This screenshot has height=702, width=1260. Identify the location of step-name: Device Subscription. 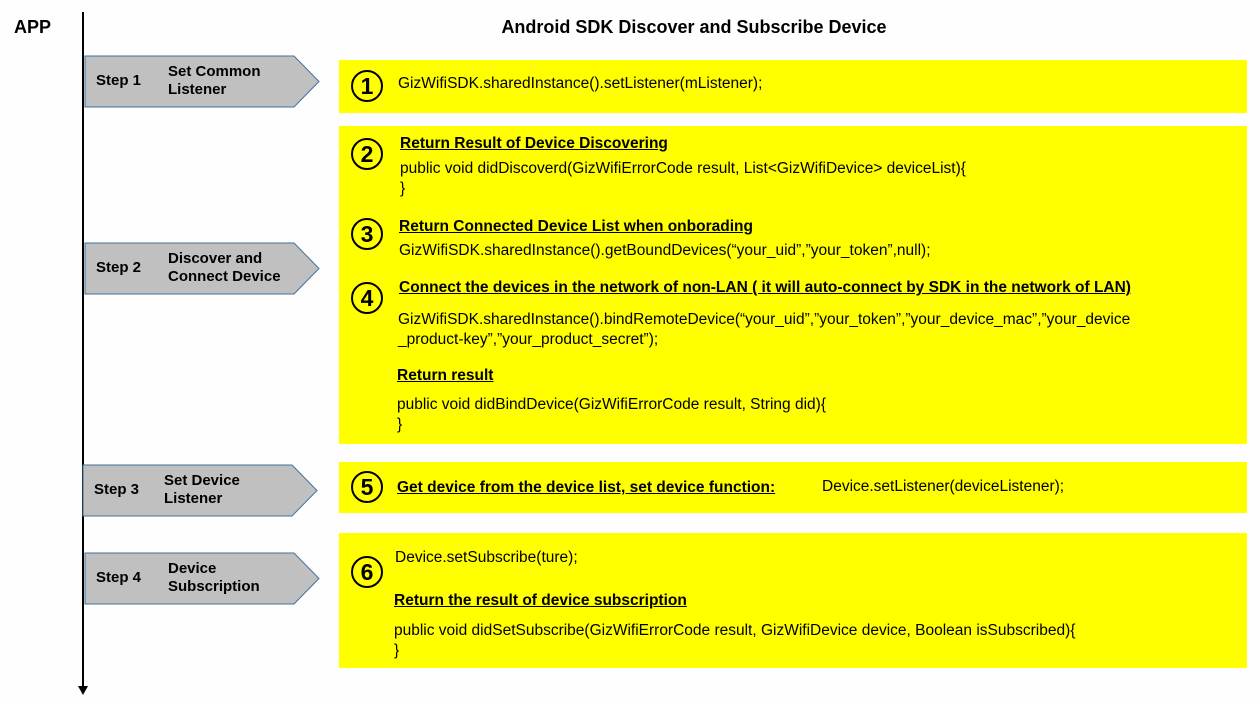
(214, 577).